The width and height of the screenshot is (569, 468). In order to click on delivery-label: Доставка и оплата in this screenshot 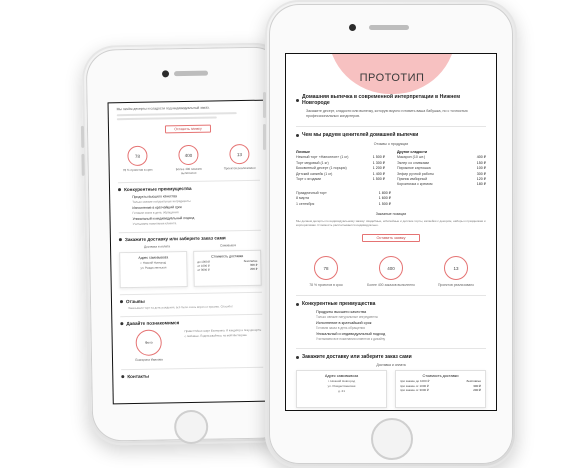, I will do `click(391, 365)`.